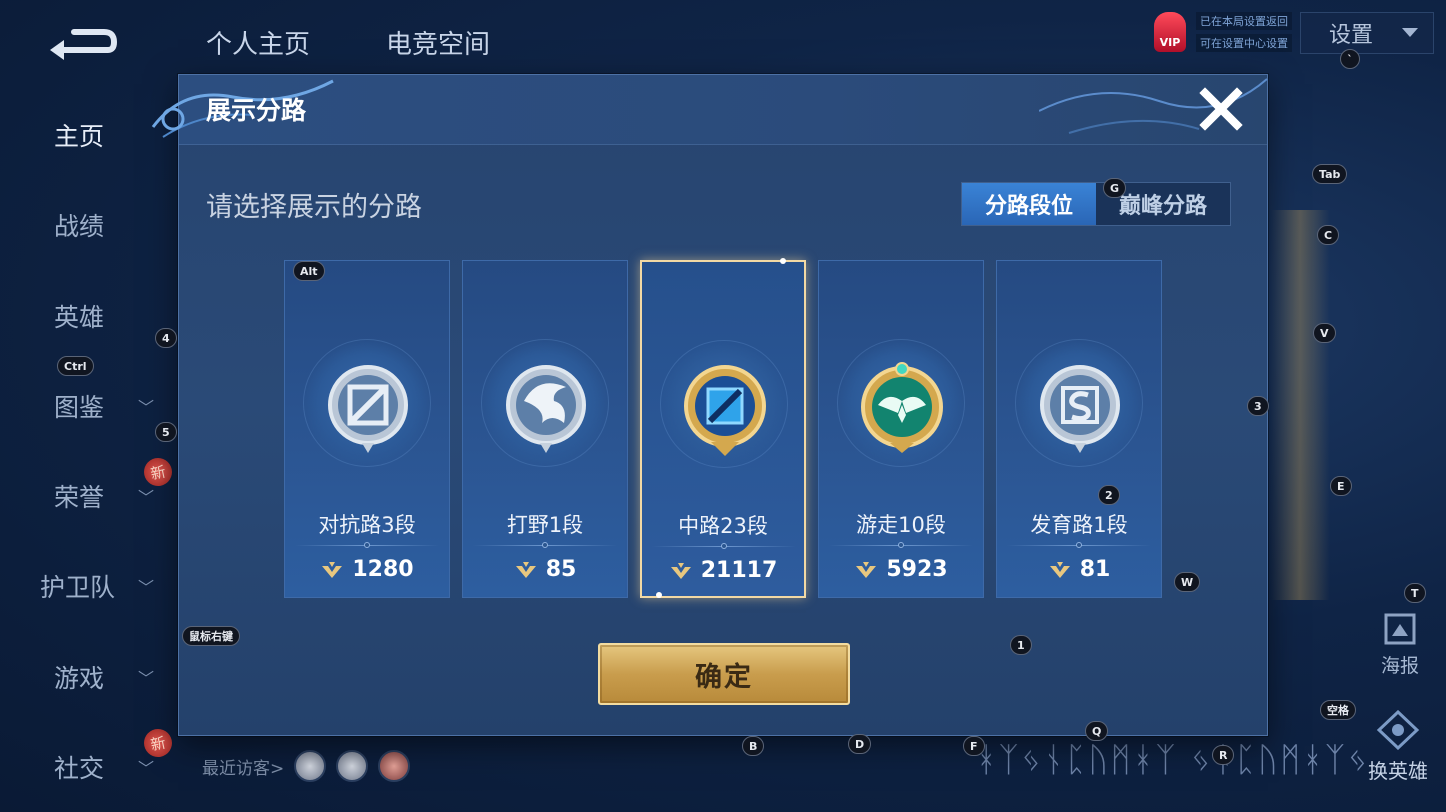  What do you see at coordinates (1367, 33) in the screenshot?
I see `settings-dropdown: 设置` at bounding box center [1367, 33].